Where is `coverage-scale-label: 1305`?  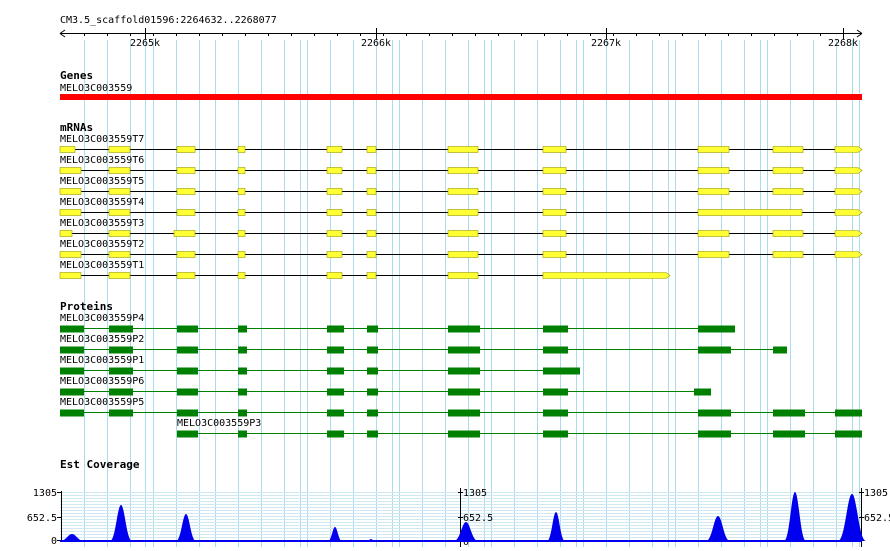
coverage-scale-label: 1305 is located at coordinates (475, 493).